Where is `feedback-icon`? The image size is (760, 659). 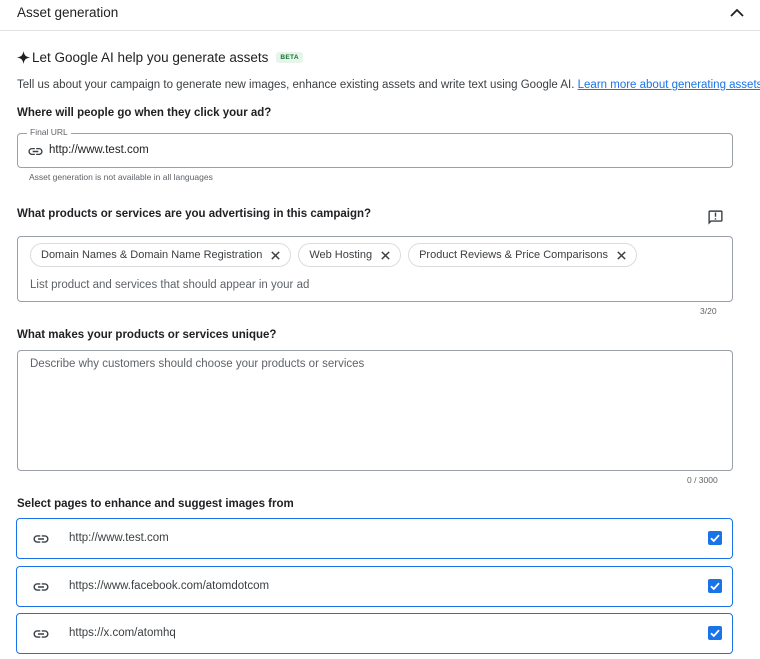
feedback-icon is located at coordinates (715, 217).